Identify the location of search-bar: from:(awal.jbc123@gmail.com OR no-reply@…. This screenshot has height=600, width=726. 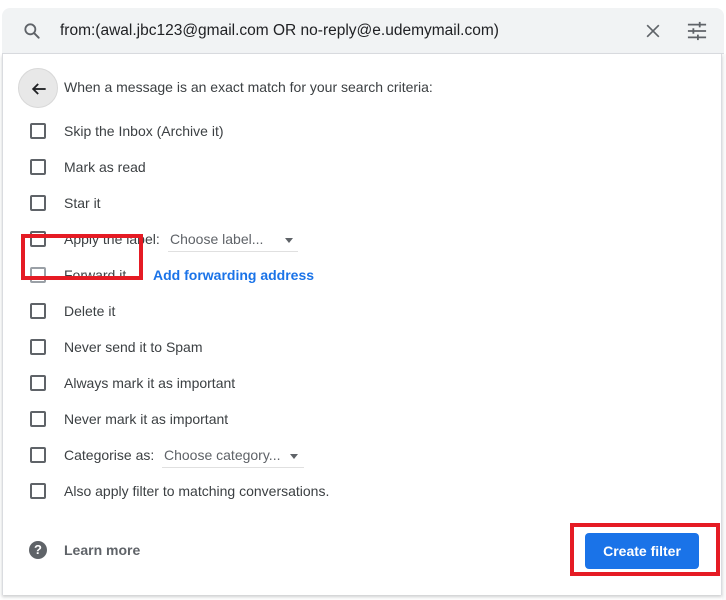
(363, 31).